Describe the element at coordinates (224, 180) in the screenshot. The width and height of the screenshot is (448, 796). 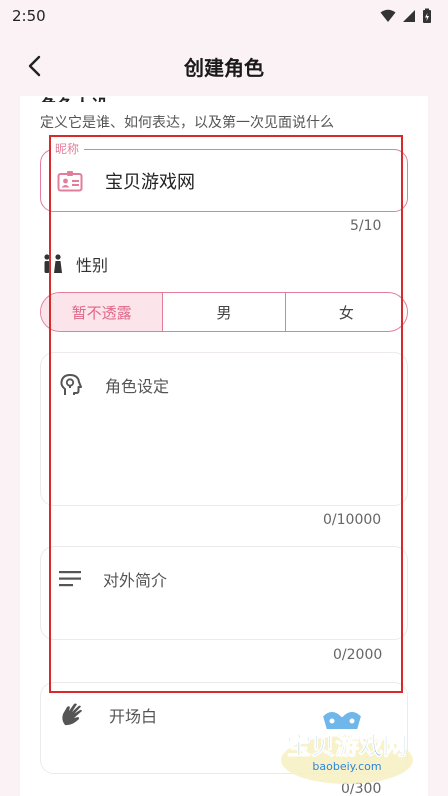
I see `nickname-field: 宝贝游戏网` at that location.